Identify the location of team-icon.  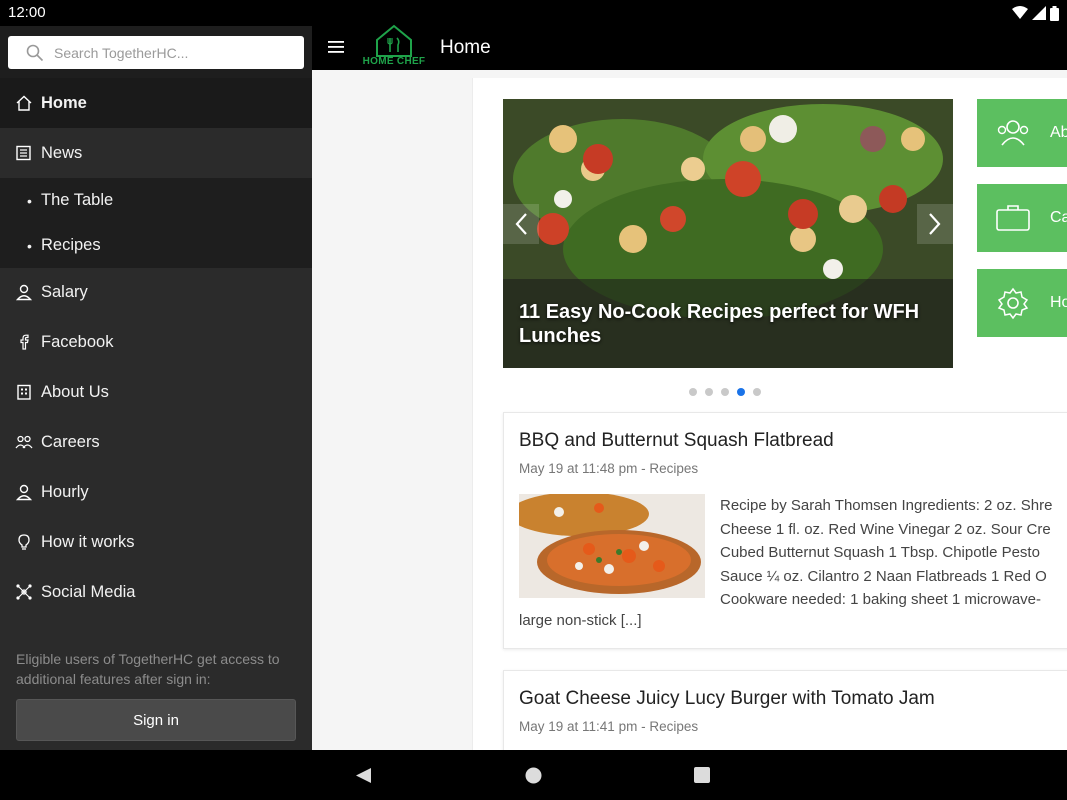
(24, 442).